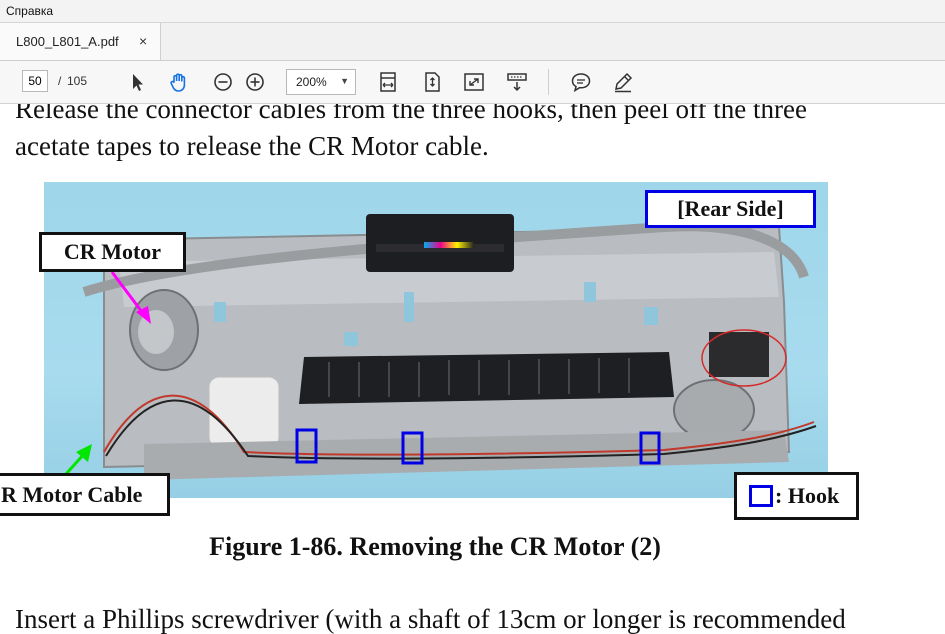  I want to click on tab-document: L800_L801_A.pdf ×, so click(80, 41).